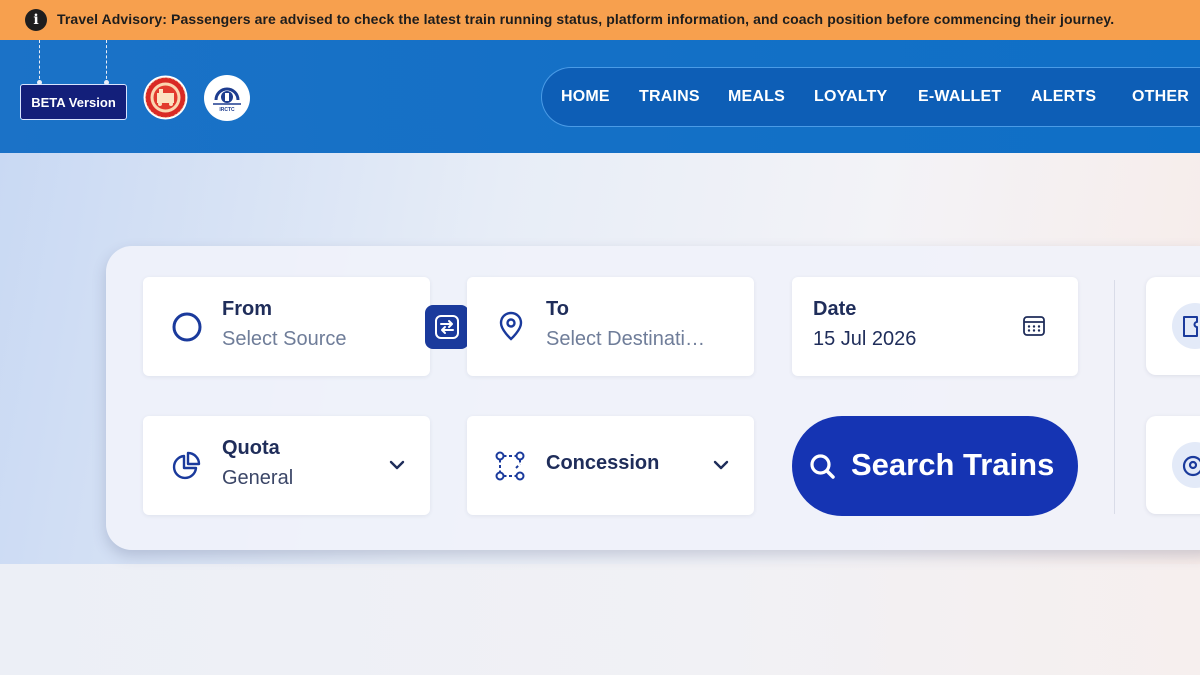 The width and height of the screenshot is (1200, 675). Describe the element at coordinates (557, 309) in the screenshot. I see `to-label: To` at that location.